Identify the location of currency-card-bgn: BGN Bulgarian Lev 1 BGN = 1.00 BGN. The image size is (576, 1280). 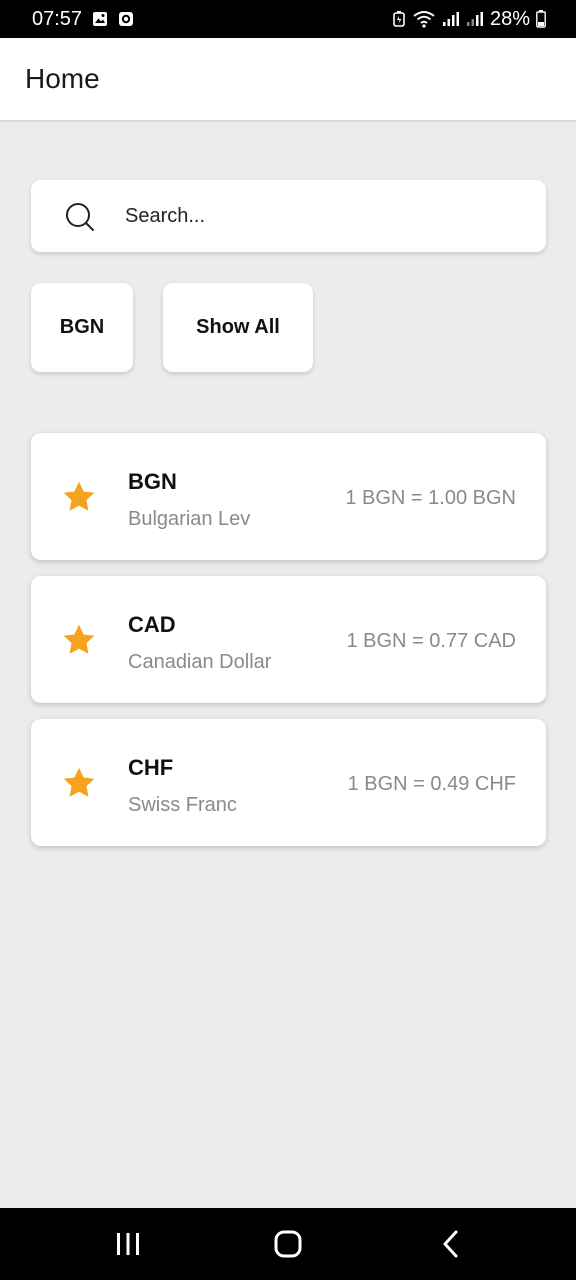
(288, 496).